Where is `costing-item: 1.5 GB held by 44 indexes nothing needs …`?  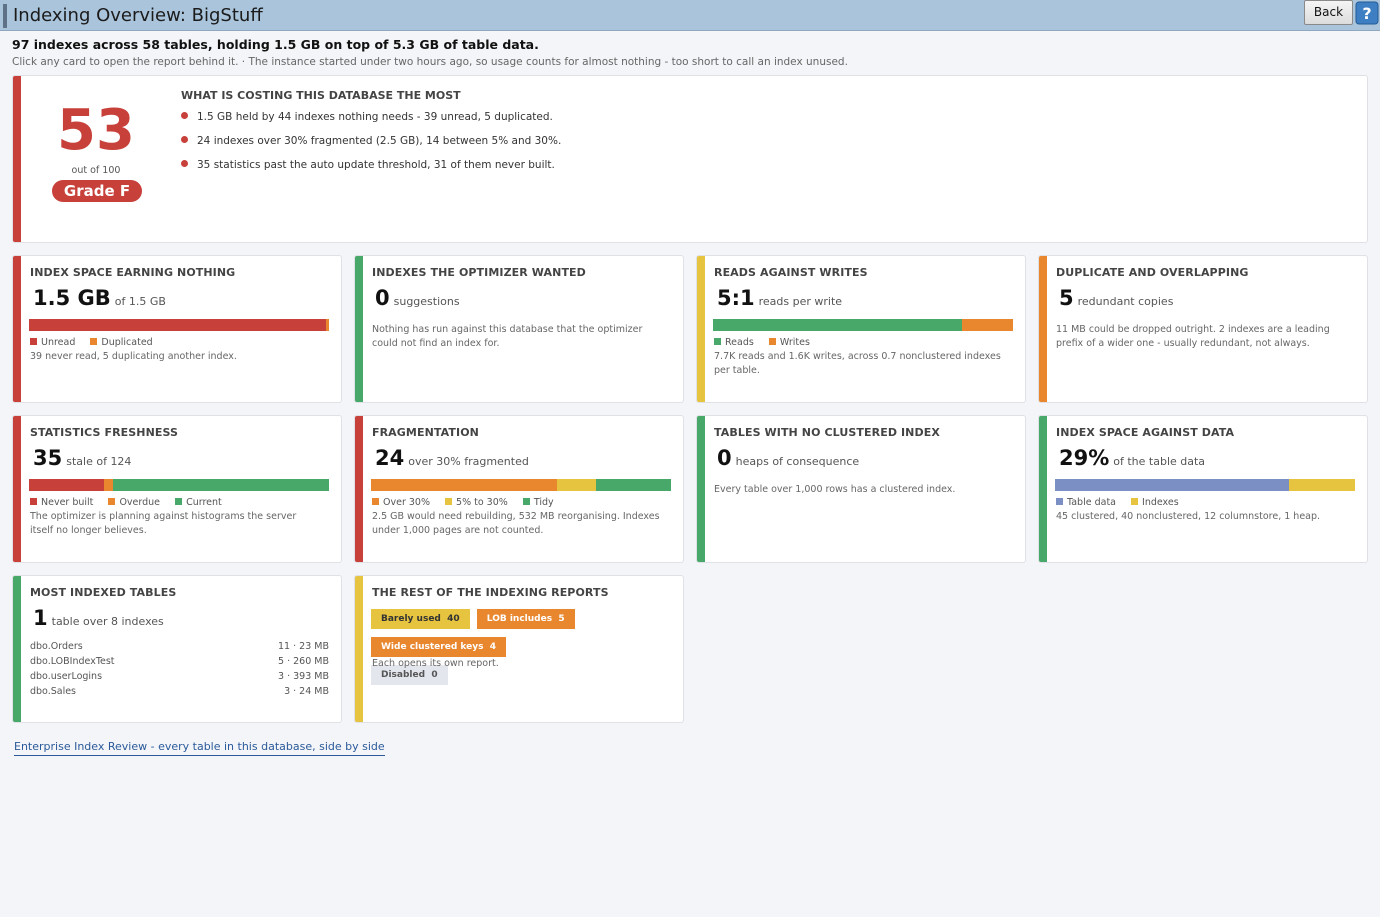
costing-item: 1.5 GB held by 44 indexes nothing needs … is located at coordinates (371, 123).